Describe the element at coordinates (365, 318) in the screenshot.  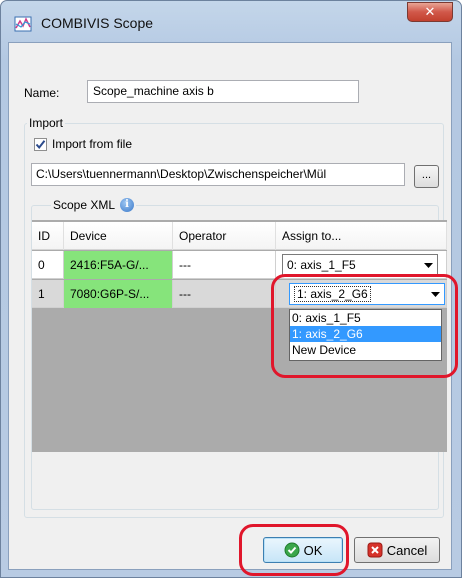
I see `dropdown-option: 0: axis_1_F5` at that location.